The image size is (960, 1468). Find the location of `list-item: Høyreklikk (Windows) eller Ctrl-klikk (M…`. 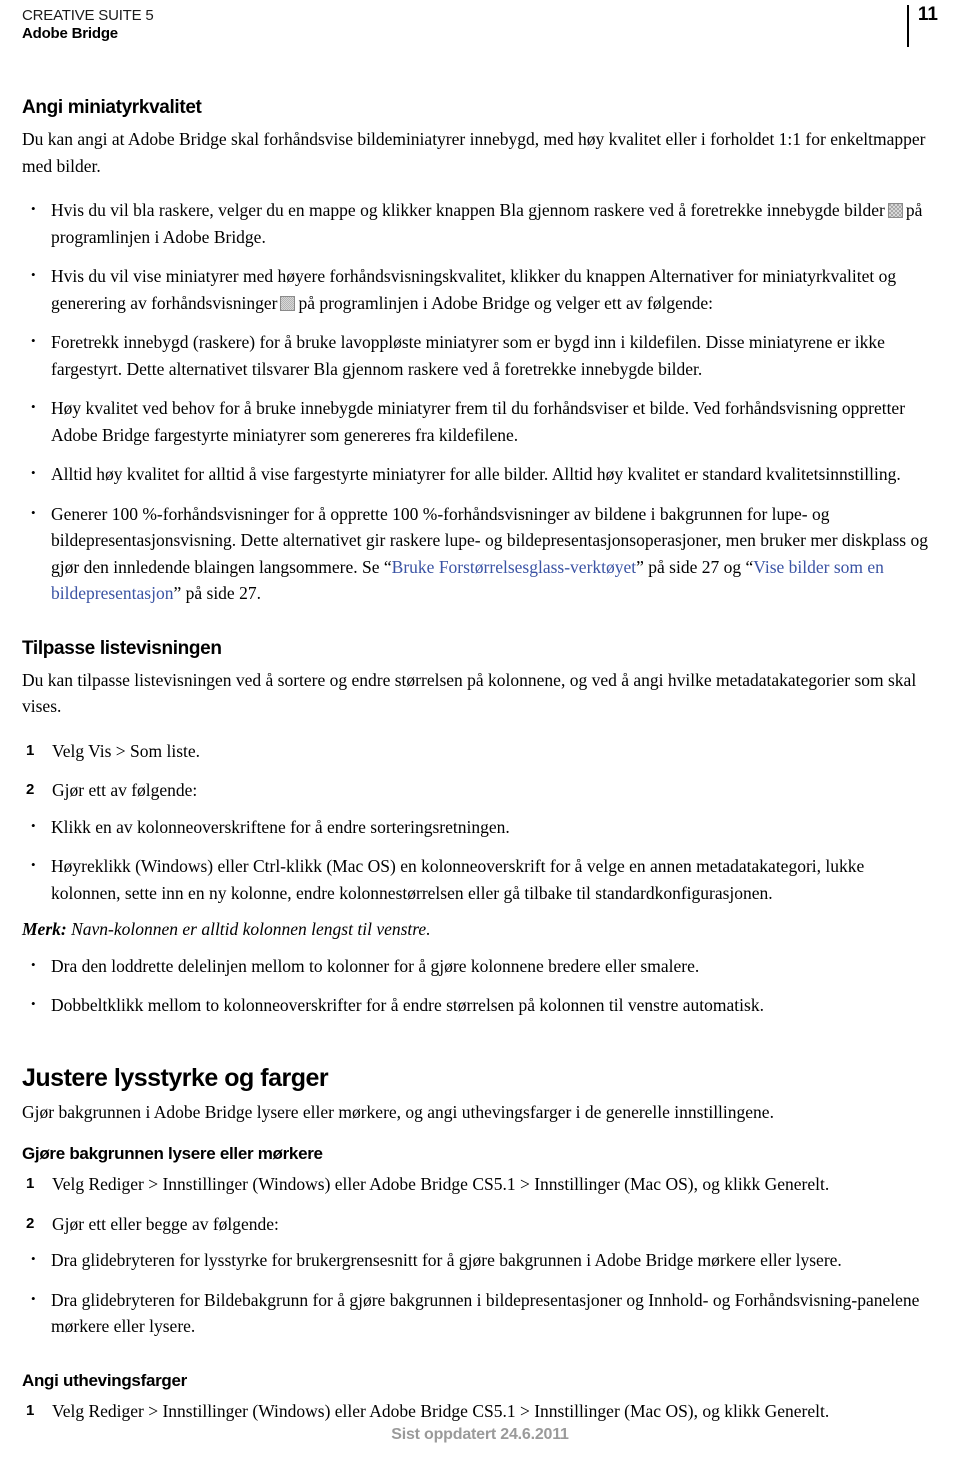

list-item: Høyreklikk (Windows) eller Ctrl-klikk (M… is located at coordinates (480, 879).